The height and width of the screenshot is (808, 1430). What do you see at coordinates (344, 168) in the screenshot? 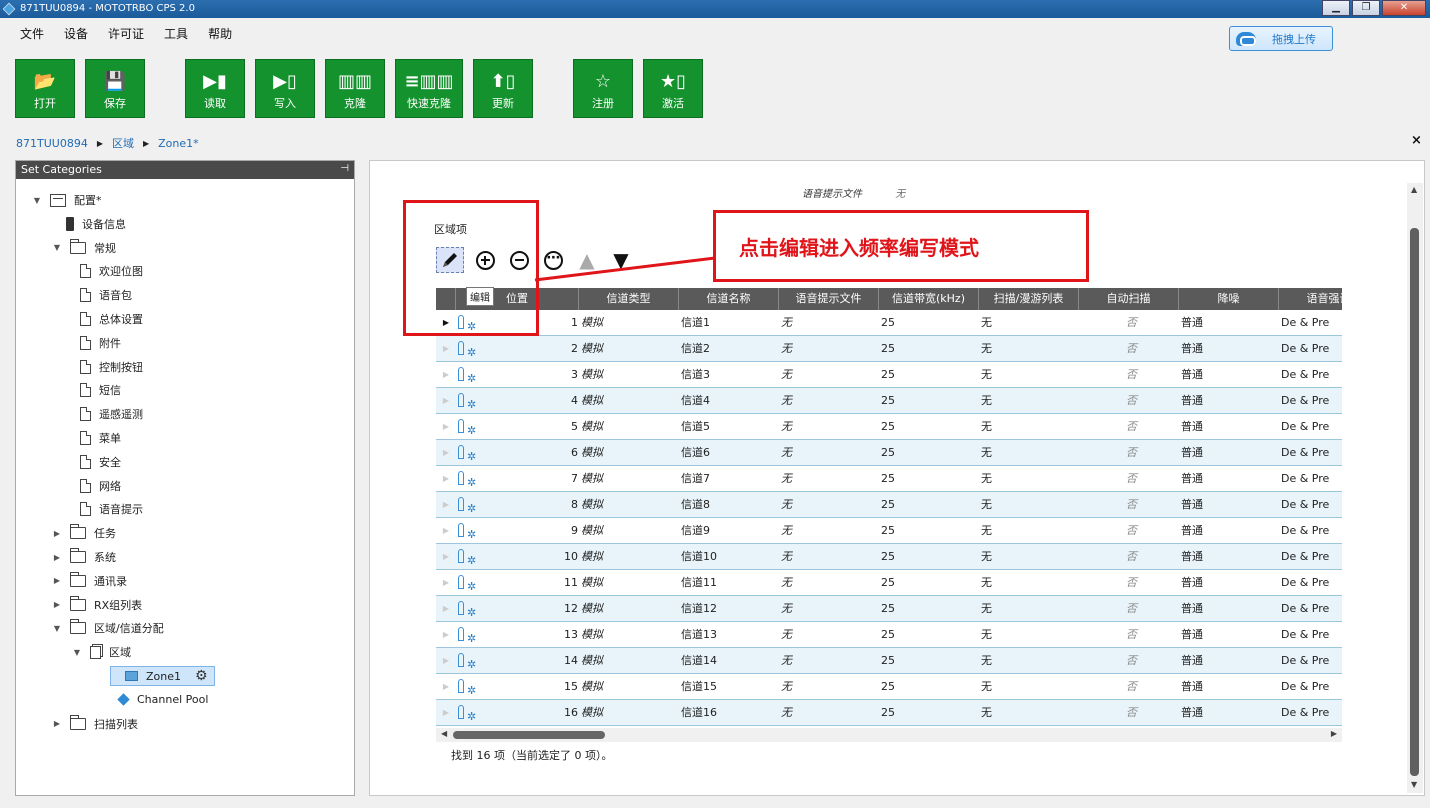
I see `pin-icon: ⊣` at bounding box center [344, 168].